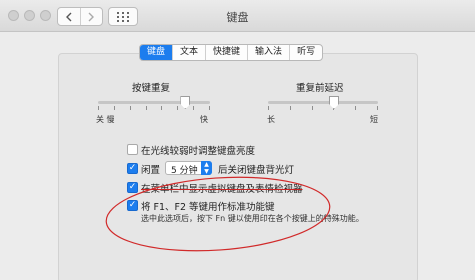  I want to click on annotation-ellipse, so click(218, 214).